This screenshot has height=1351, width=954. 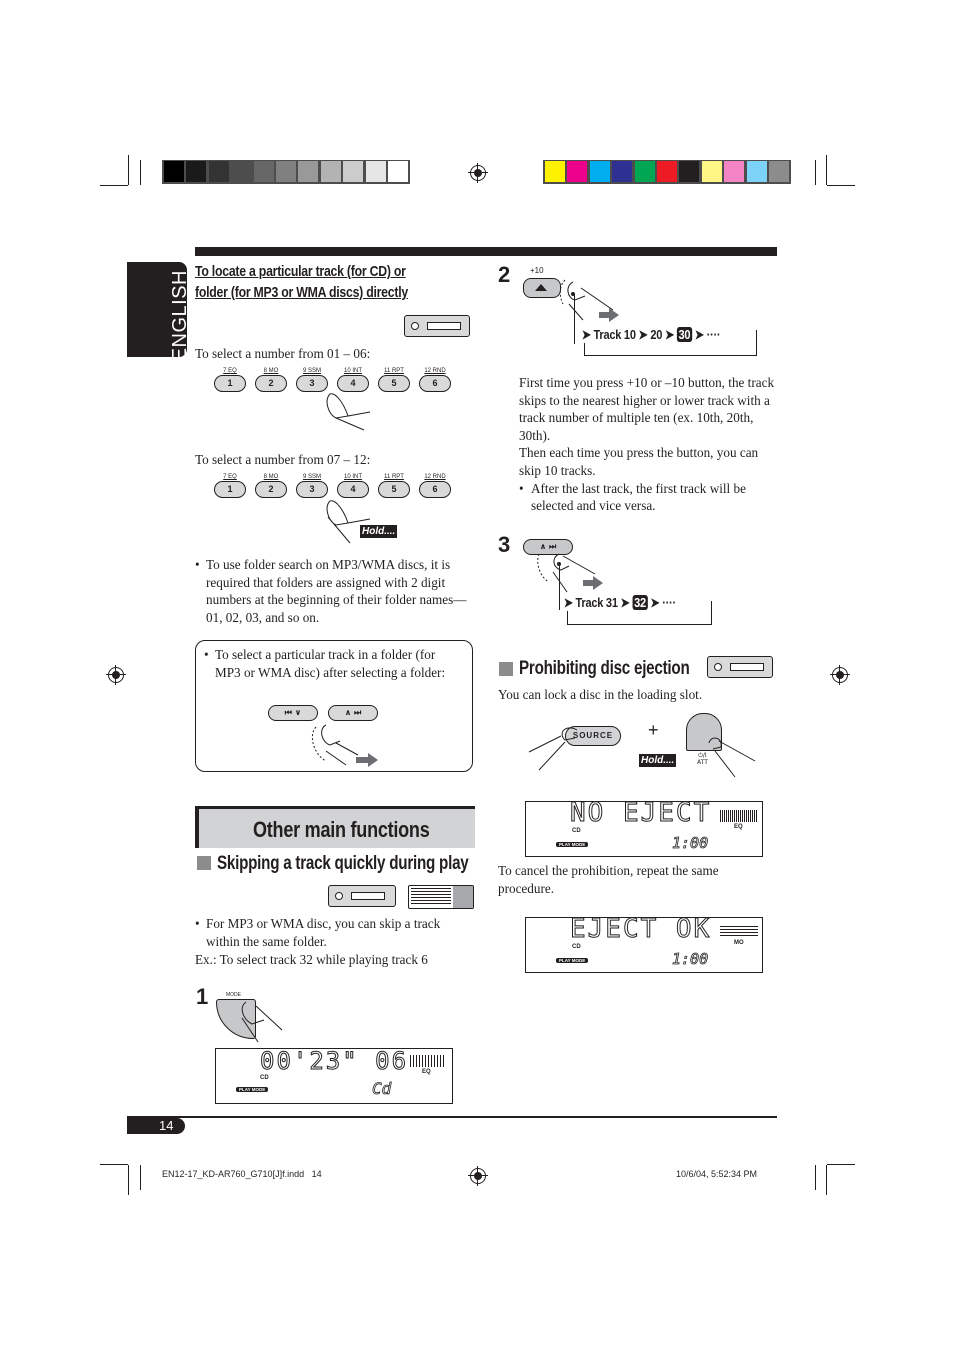 I want to click on plus10-label: +10, so click(x=537, y=270).